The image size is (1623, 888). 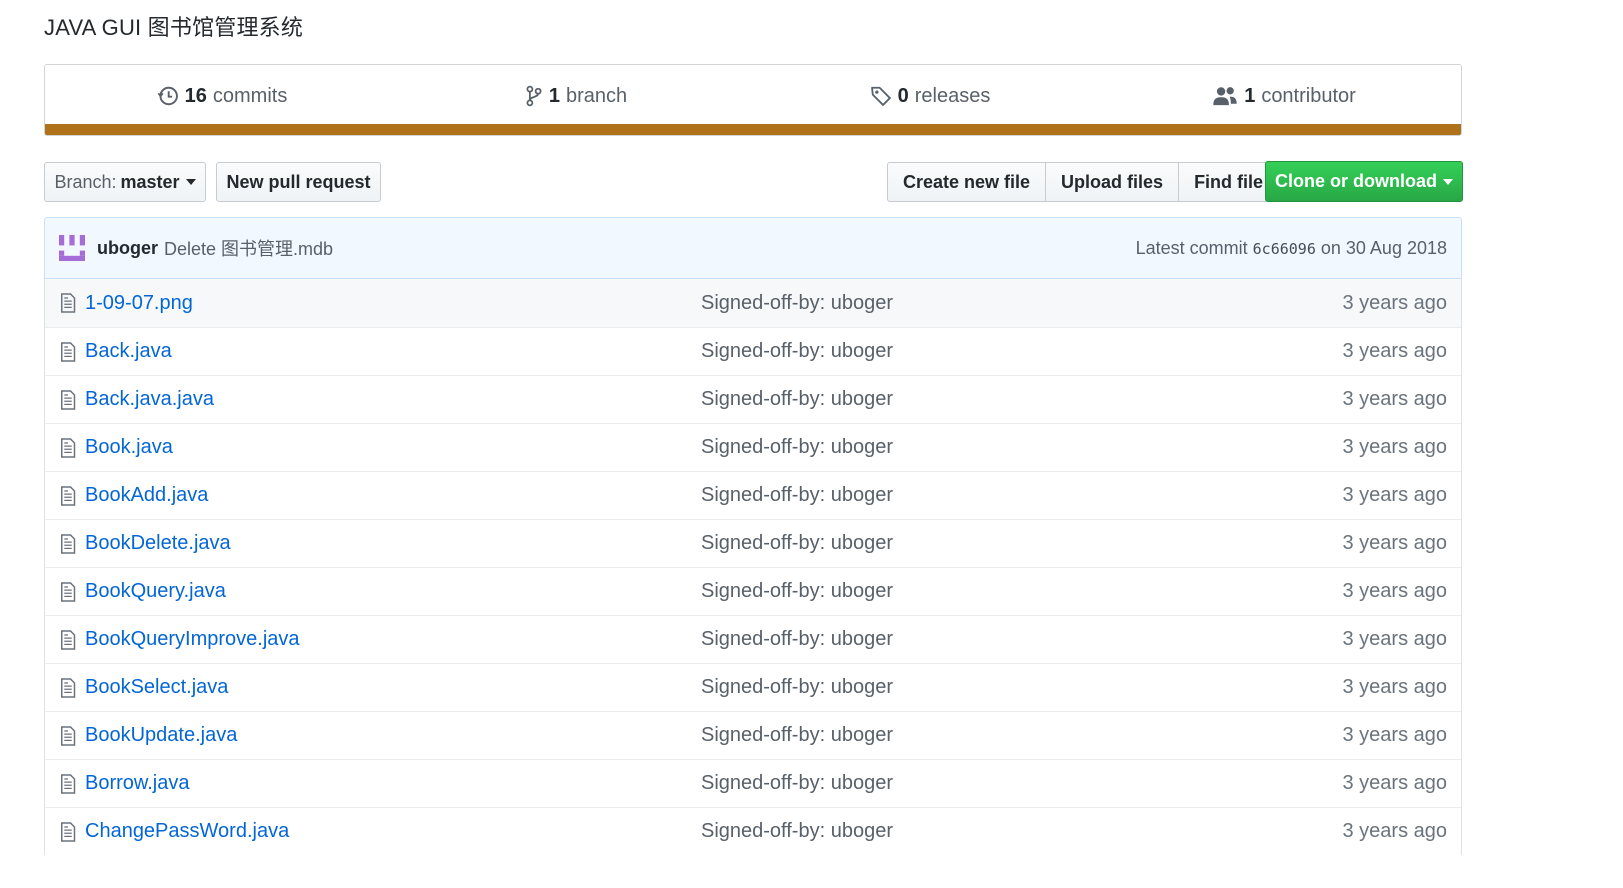 I want to click on commits-link: 16 commits, so click(x=222, y=96).